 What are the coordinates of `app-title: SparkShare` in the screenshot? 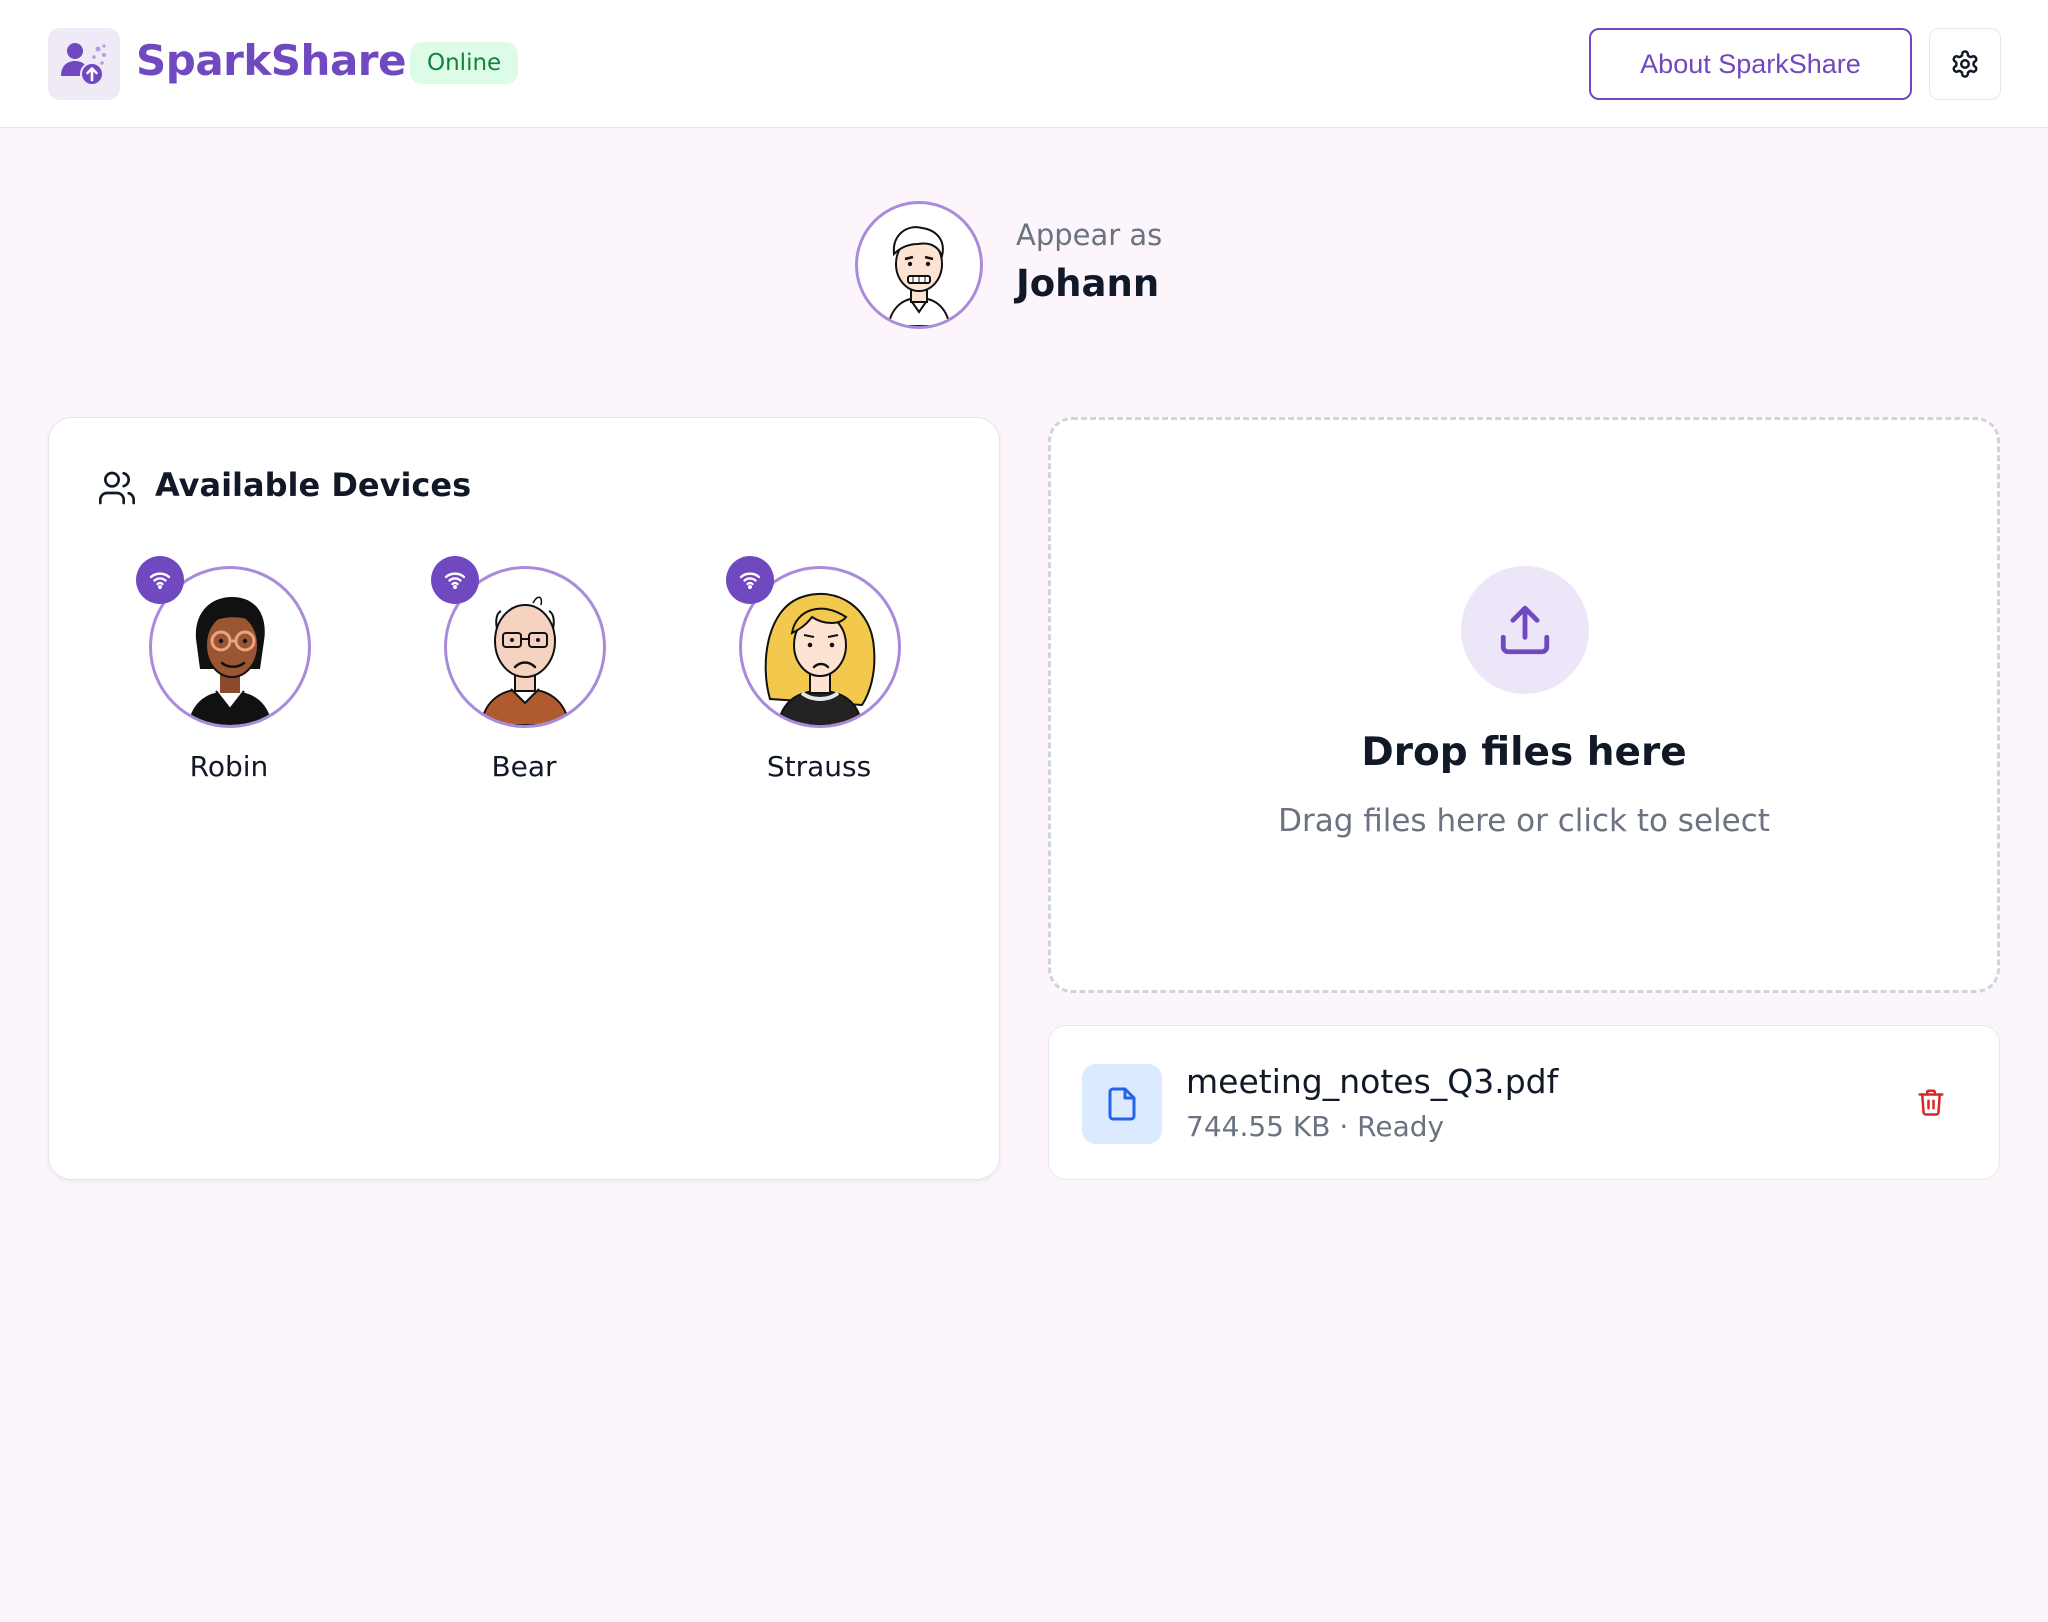 It's located at (271, 60).